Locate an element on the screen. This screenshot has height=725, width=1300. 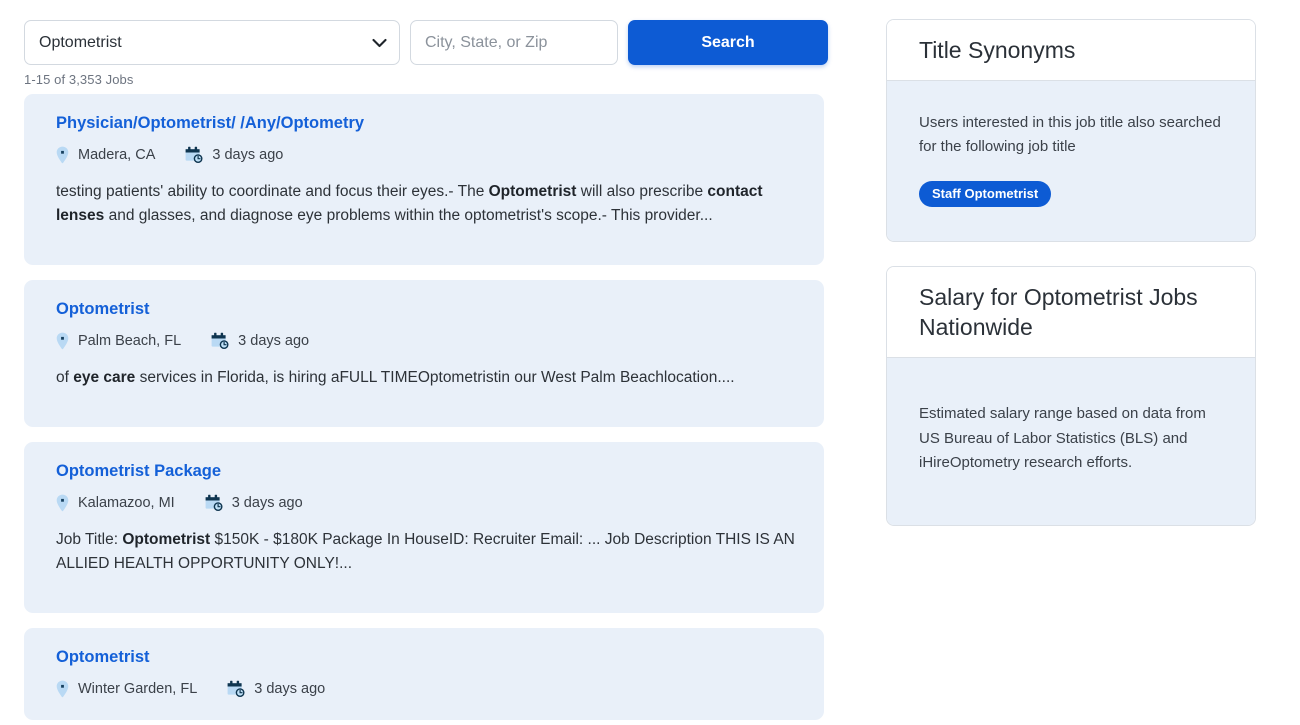
job-title-select: Optometrist is located at coordinates (212, 42).